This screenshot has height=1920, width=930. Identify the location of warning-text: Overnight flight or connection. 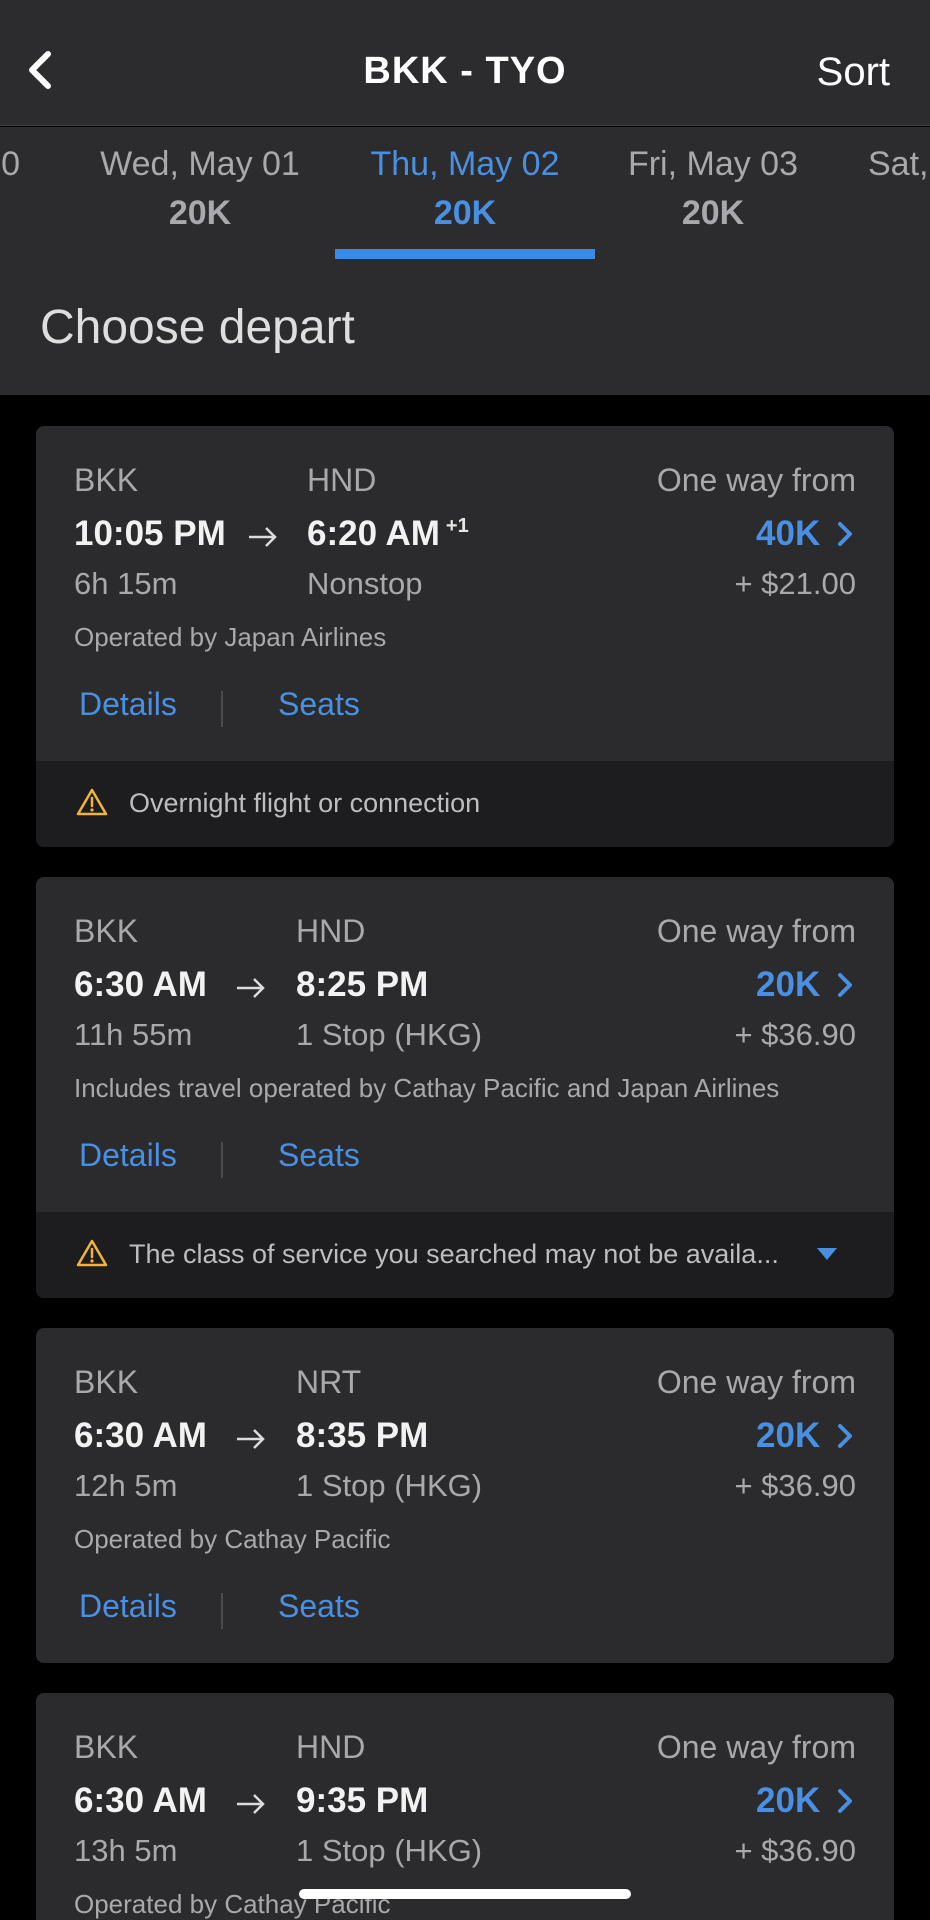
(305, 803).